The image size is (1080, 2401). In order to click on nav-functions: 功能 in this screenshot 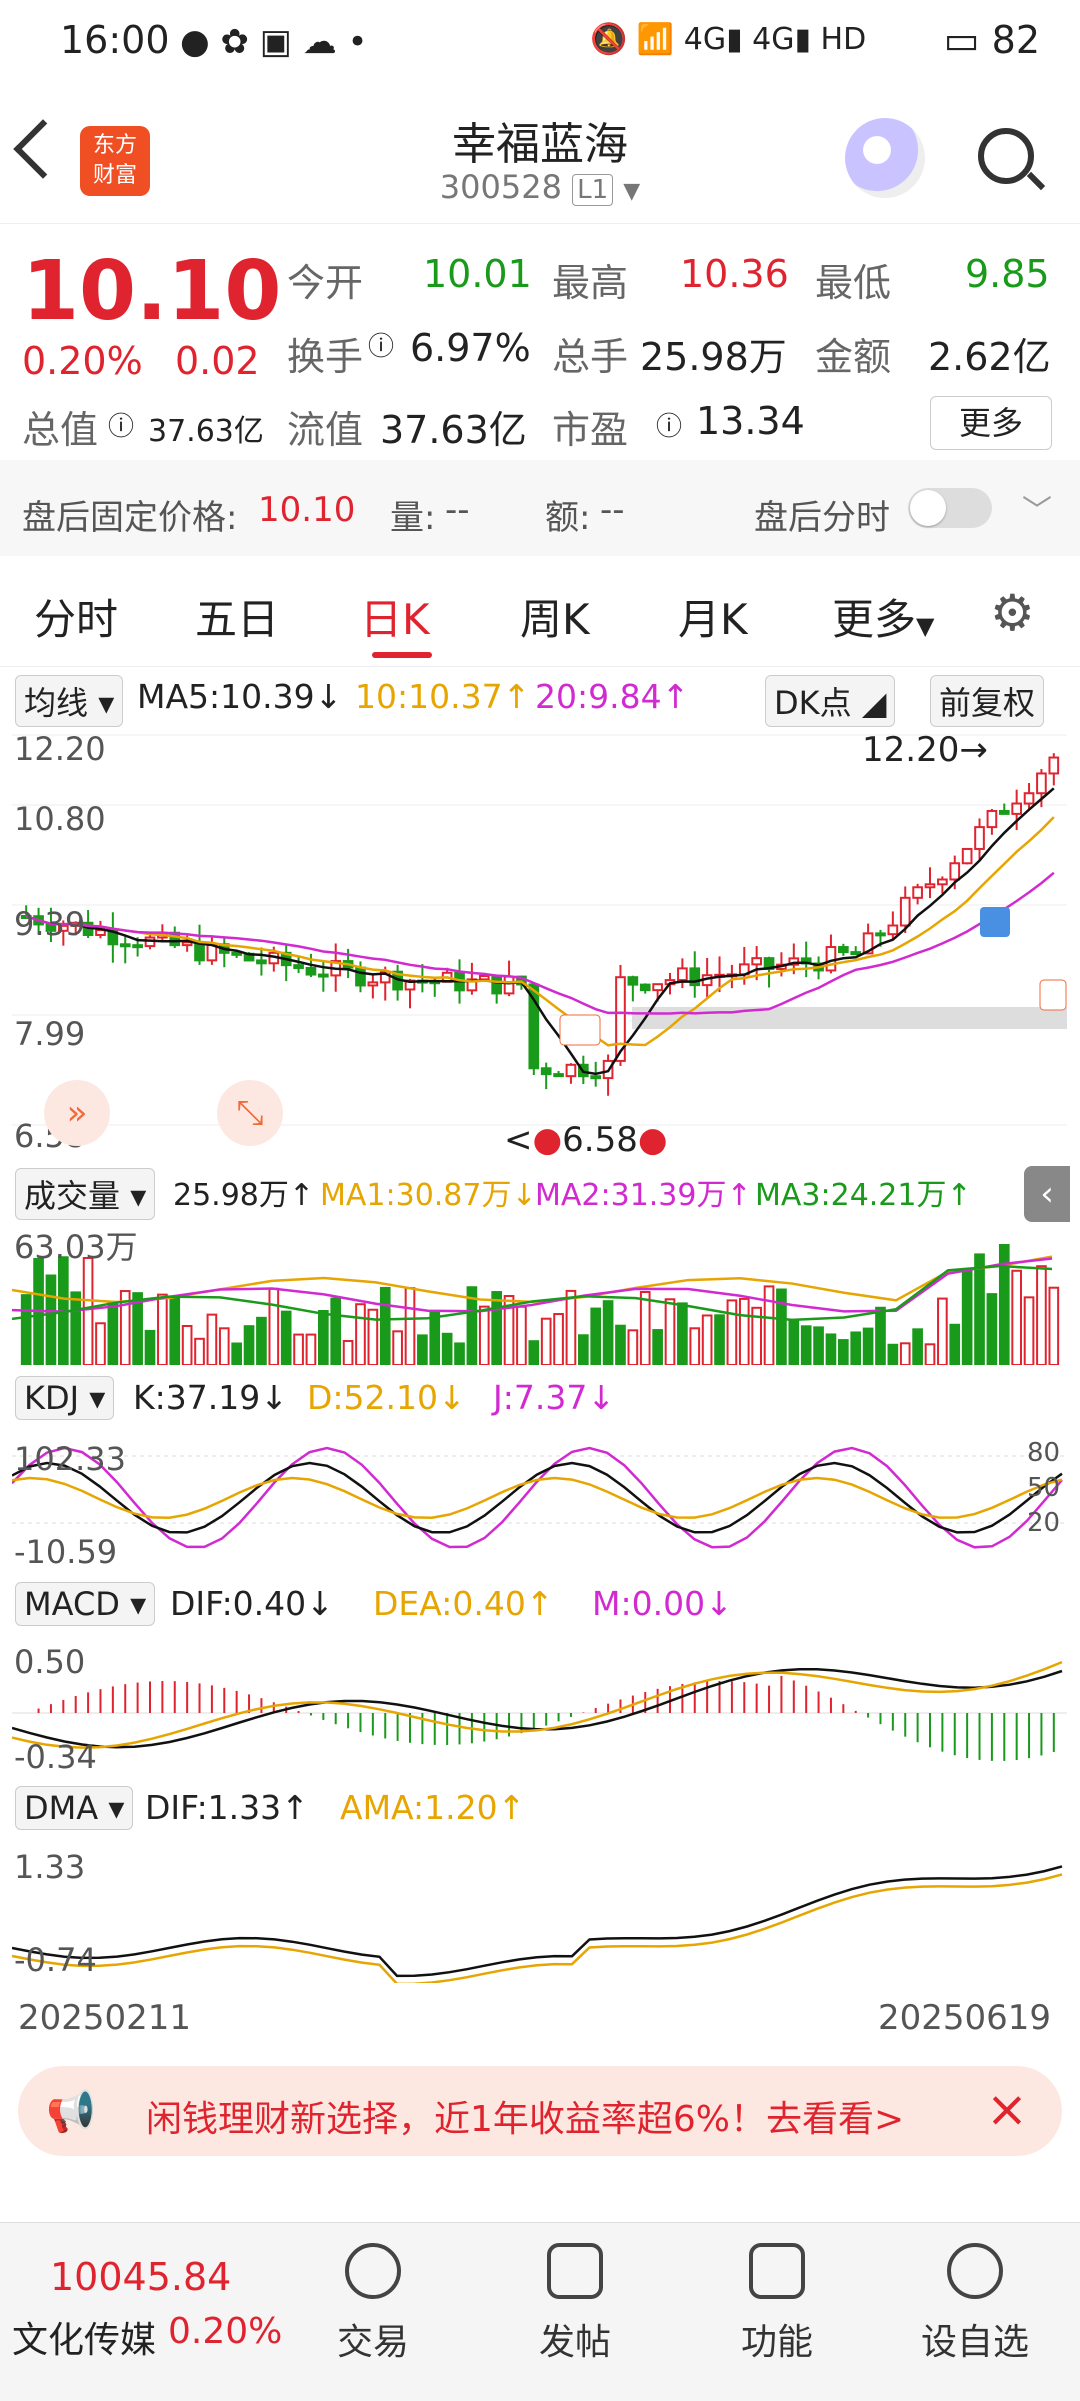, I will do `click(777, 2304)`.